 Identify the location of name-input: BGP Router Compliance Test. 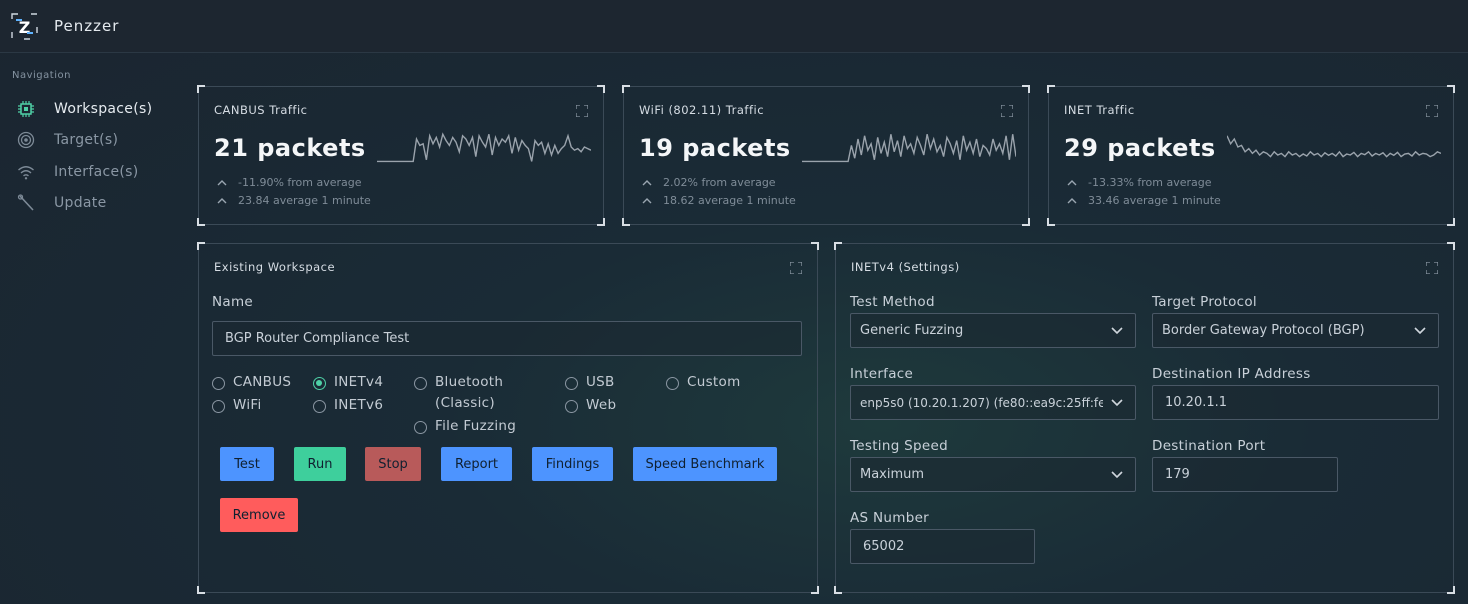
(507, 338).